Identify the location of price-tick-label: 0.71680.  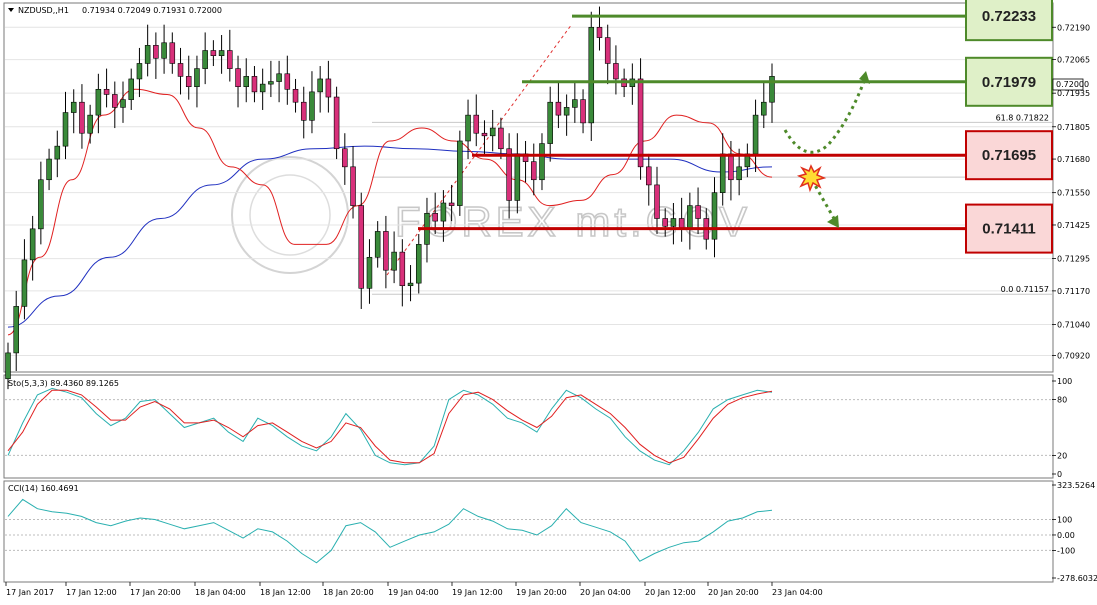
(1073, 159).